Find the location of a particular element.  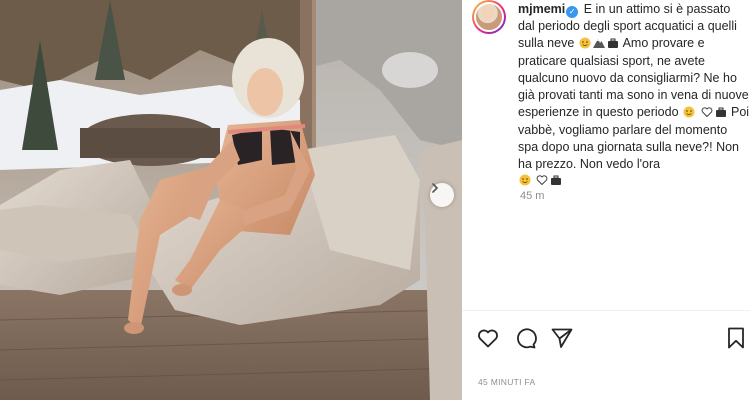

chevron-right-icon is located at coordinates (435, 188).